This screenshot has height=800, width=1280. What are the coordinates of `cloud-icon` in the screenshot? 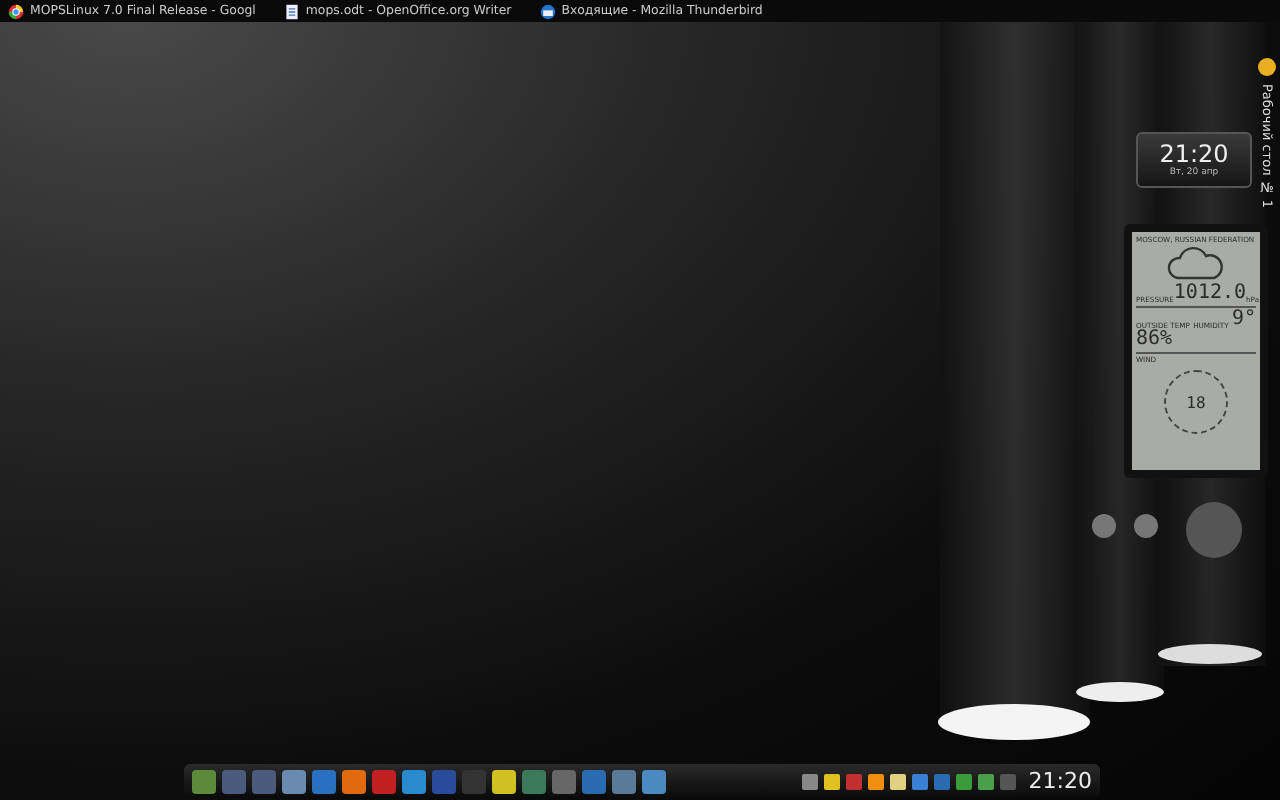 It's located at (1196, 264).